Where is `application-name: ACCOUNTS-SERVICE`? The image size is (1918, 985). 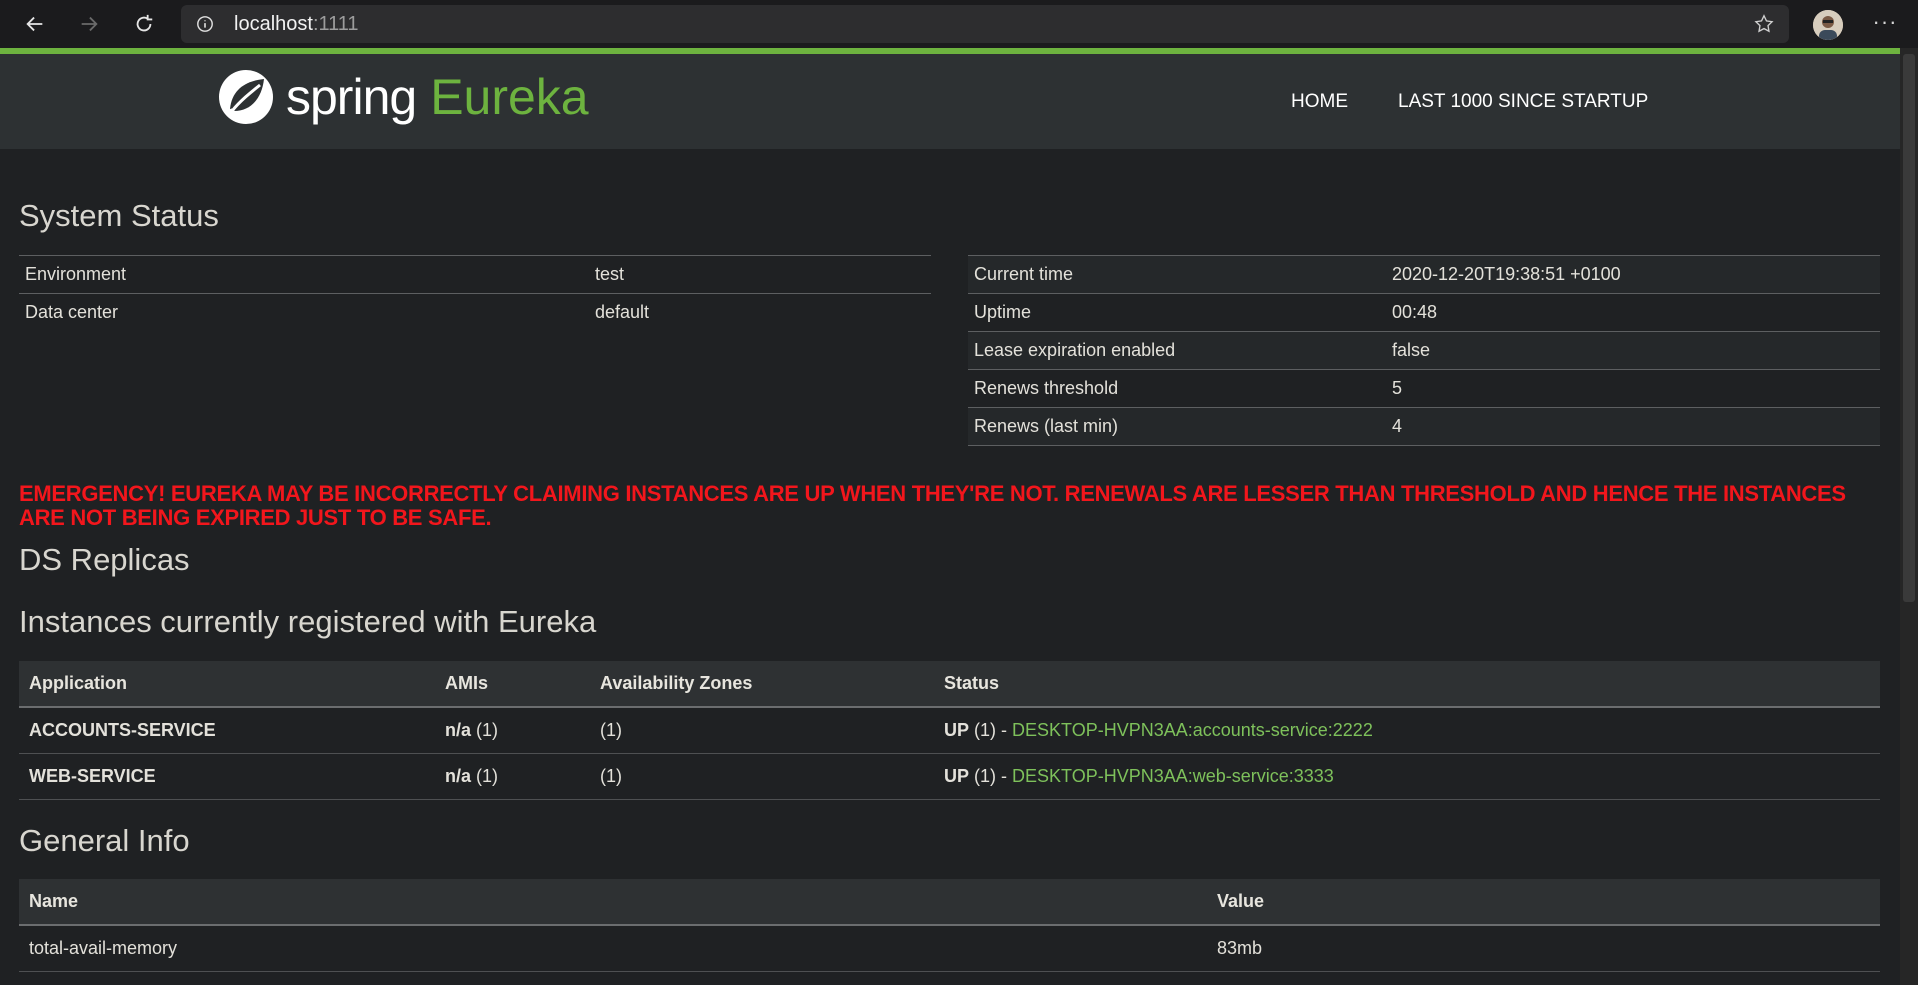
application-name: ACCOUNTS-SERVICE is located at coordinates (227, 730).